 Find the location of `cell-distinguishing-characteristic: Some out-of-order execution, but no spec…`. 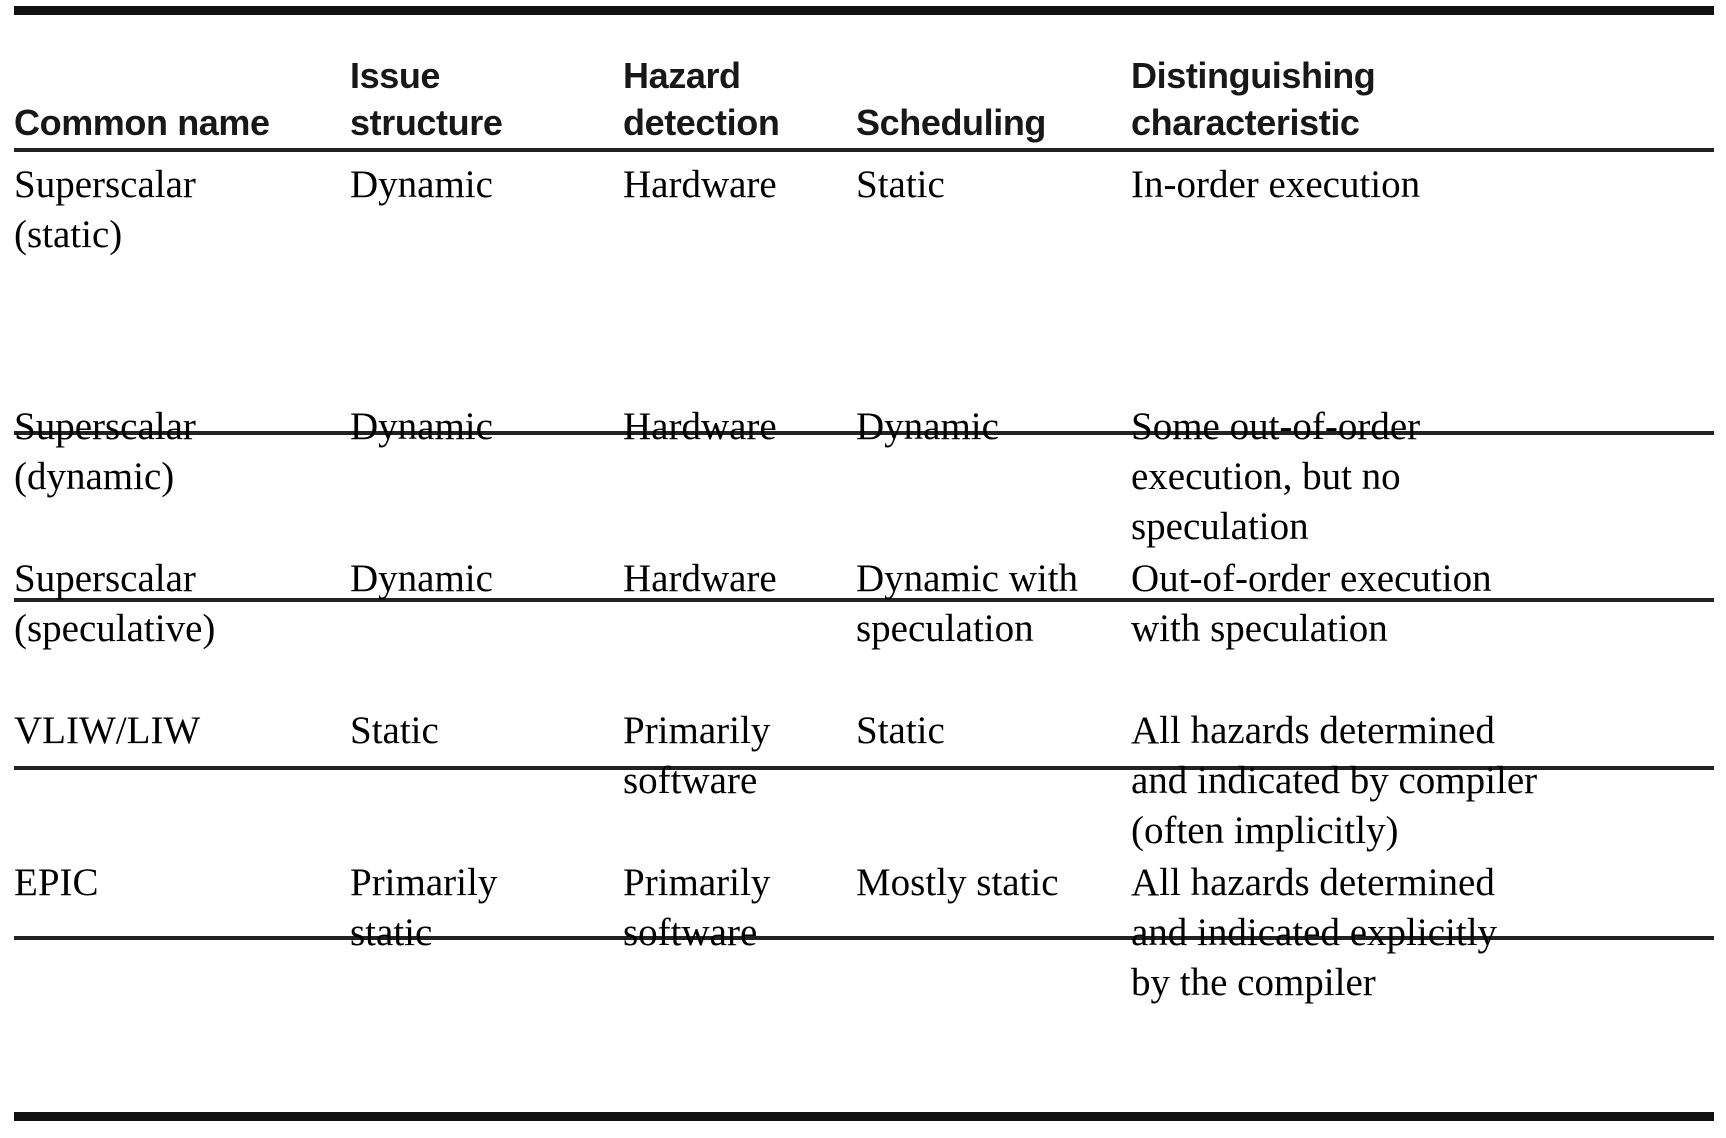

cell-distinguishing-characteristic: Some out-of-order execution, but no spec… is located at coordinates (1276, 476).